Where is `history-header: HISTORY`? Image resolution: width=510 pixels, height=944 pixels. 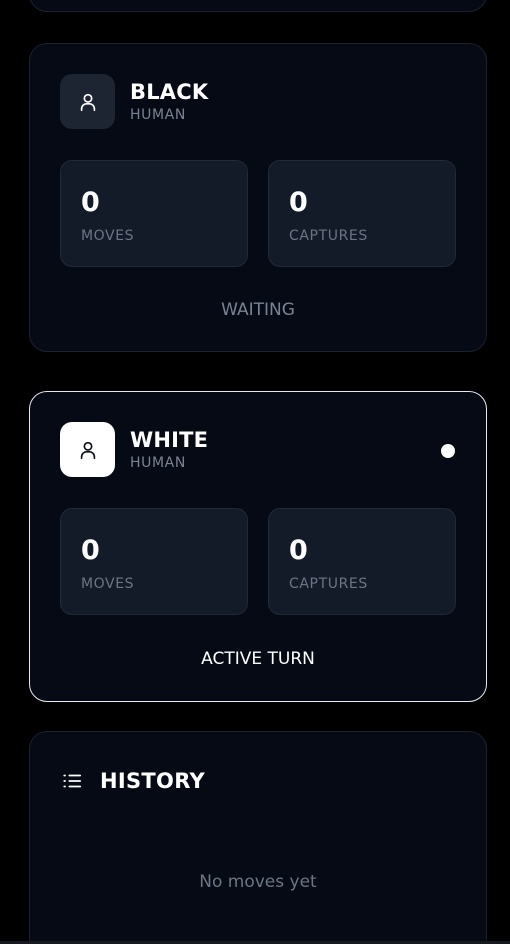 history-header: HISTORY is located at coordinates (133, 781).